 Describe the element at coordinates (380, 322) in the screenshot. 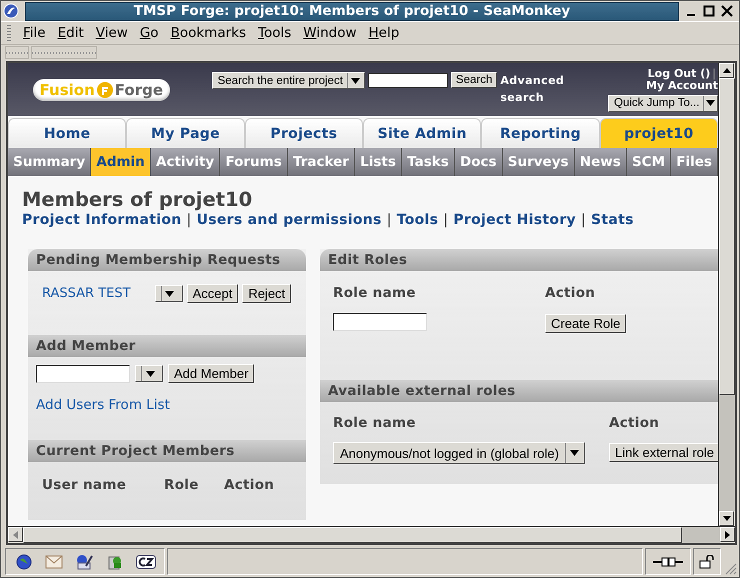

I see `role-name-field` at that location.